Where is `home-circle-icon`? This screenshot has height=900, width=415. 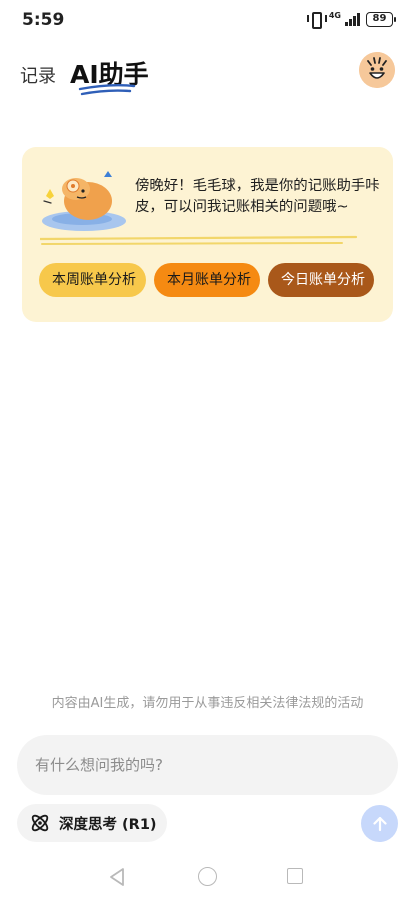
home-circle-icon is located at coordinates (207, 876).